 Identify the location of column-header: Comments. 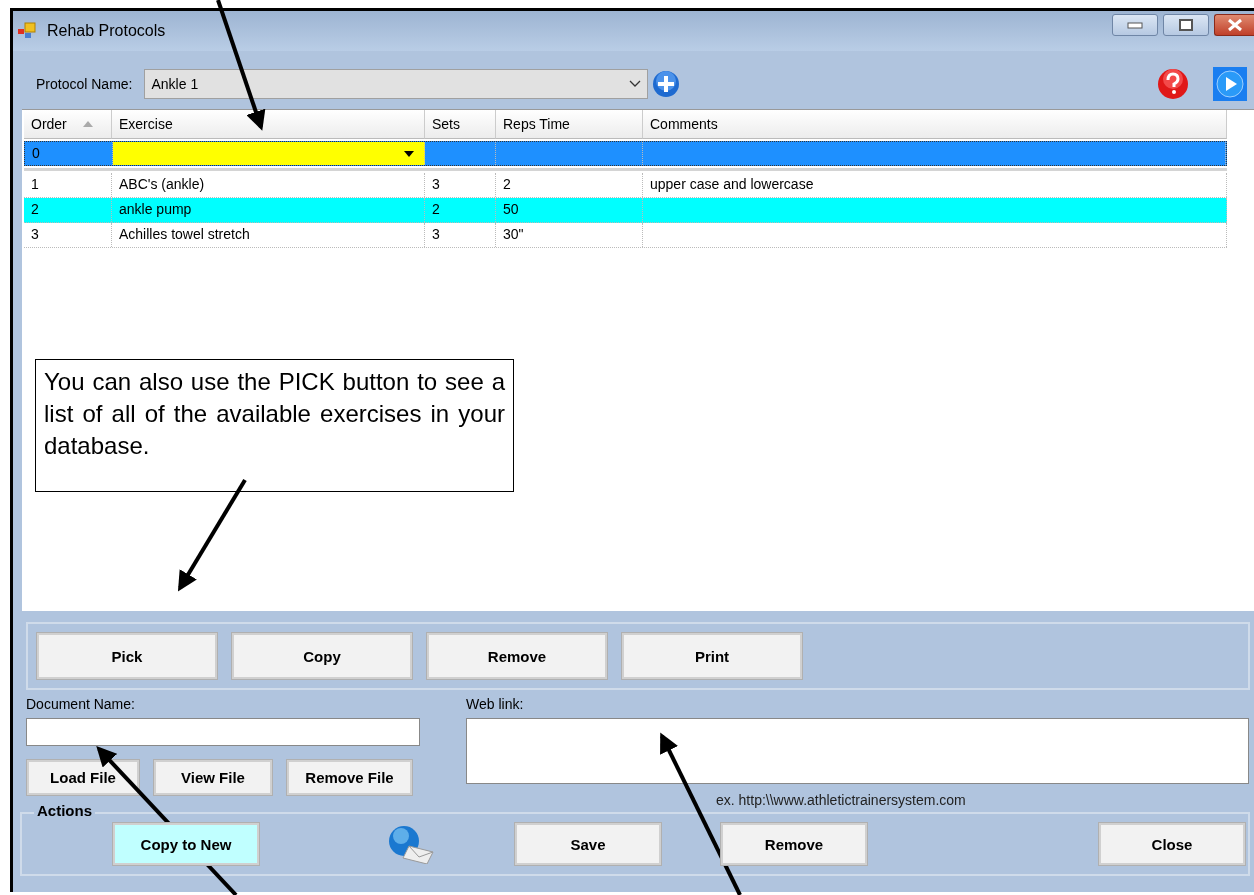
(935, 124).